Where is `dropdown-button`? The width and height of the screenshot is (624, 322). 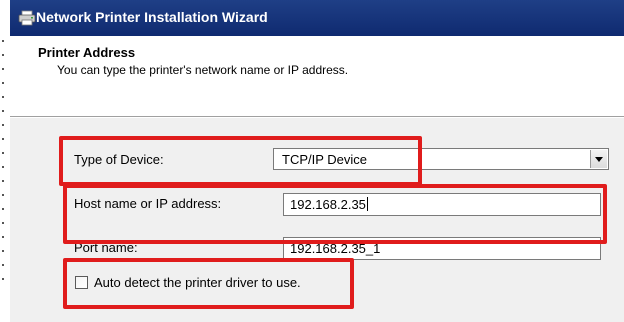
dropdown-button is located at coordinates (598, 159).